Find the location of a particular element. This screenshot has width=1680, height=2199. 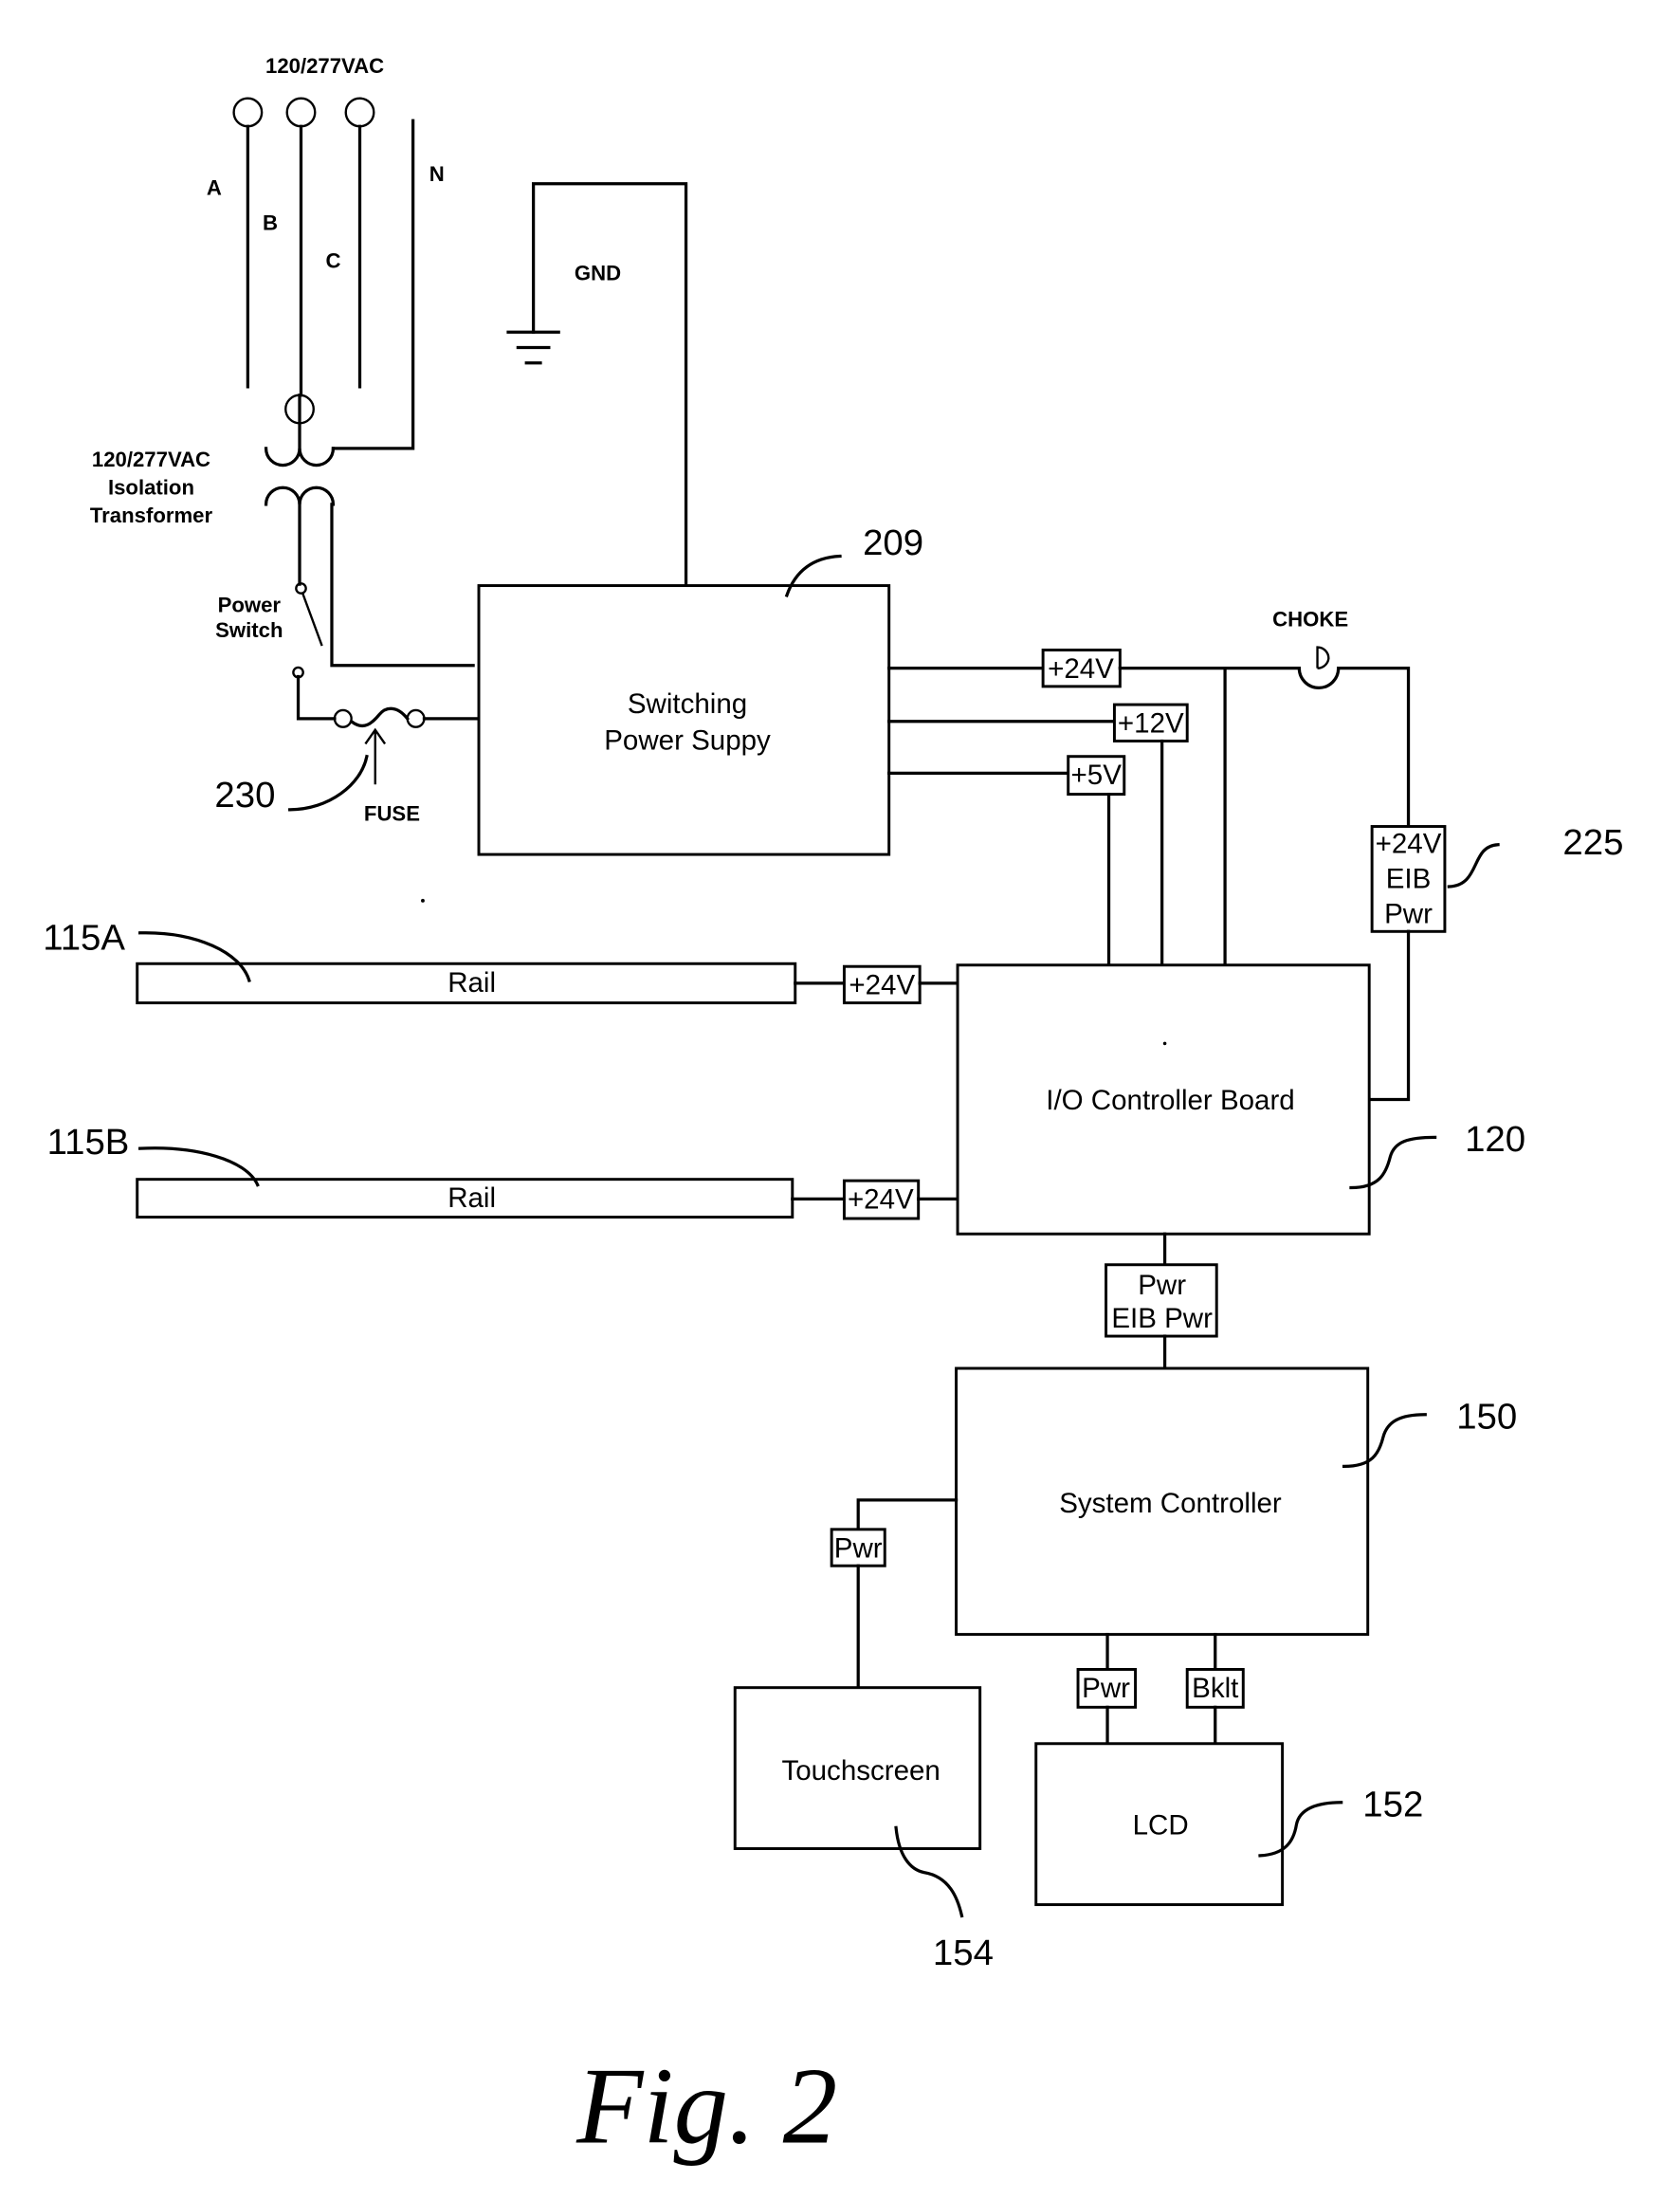

transformer-label-line3: Transformer is located at coordinates (151, 515).